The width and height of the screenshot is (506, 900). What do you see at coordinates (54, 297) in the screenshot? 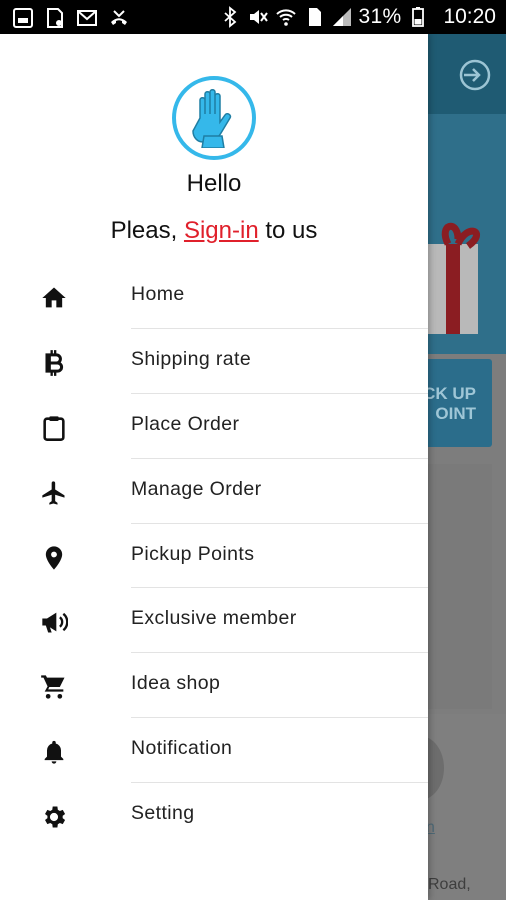
I see `home-icon` at bounding box center [54, 297].